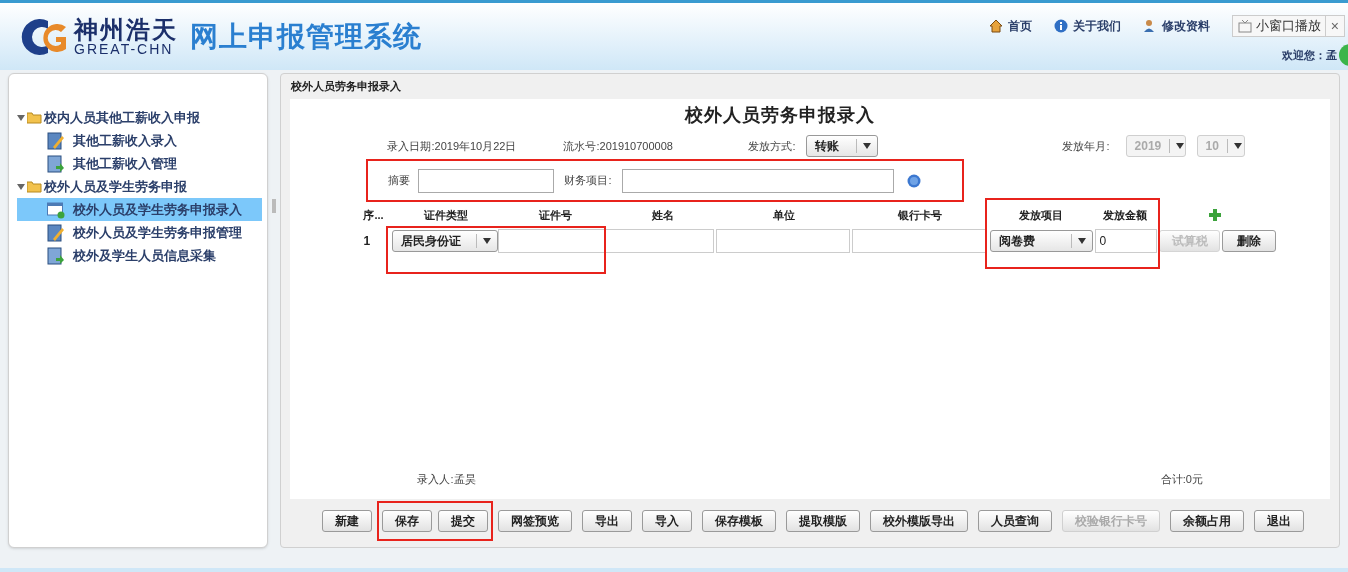 The width and height of the screenshot is (1348, 572). I want to click on nav-link: 关于我们, so click(1087, 26).